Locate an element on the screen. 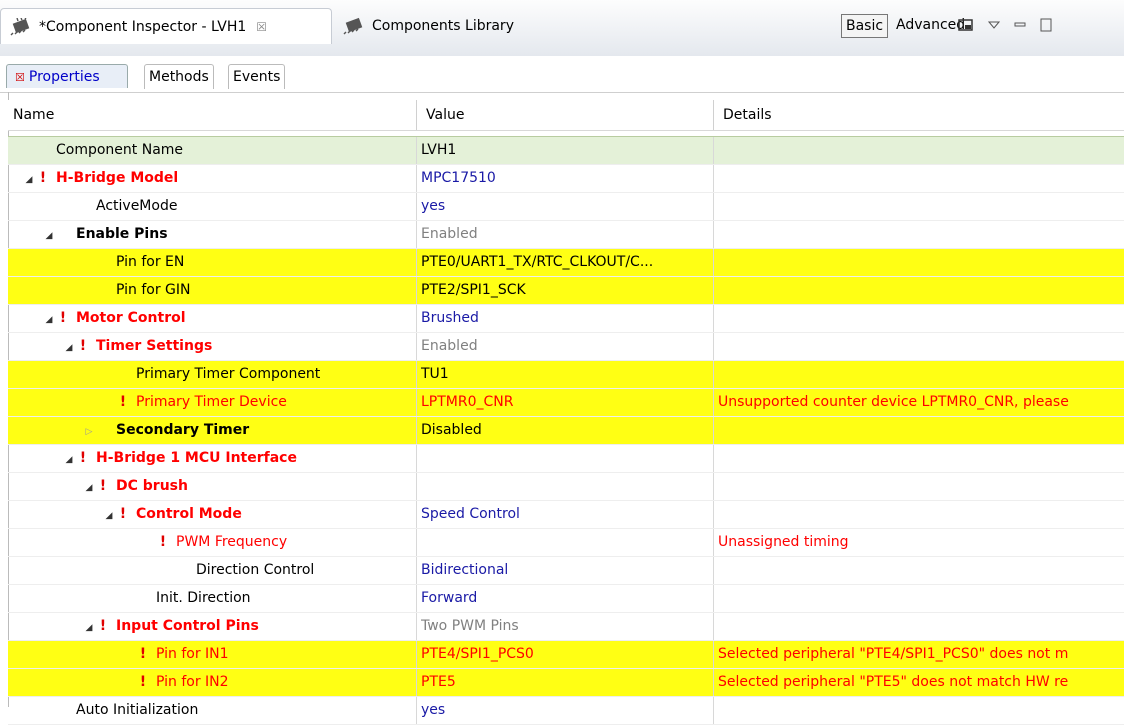 The image size is (1124, 725). property-value-cell: Speed Control is located at coordinates (566, 514).